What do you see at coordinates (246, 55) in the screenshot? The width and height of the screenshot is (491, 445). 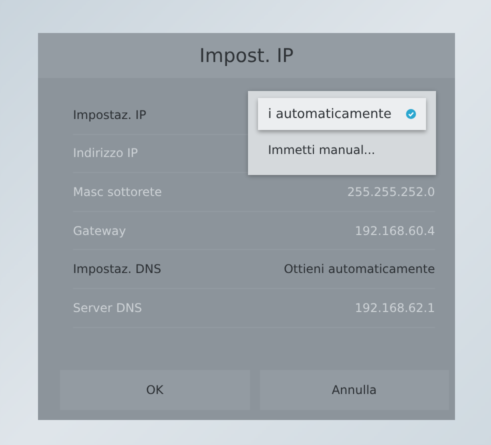 I see `dialog-title: Impost. IP` at bounding box center [246, 55].